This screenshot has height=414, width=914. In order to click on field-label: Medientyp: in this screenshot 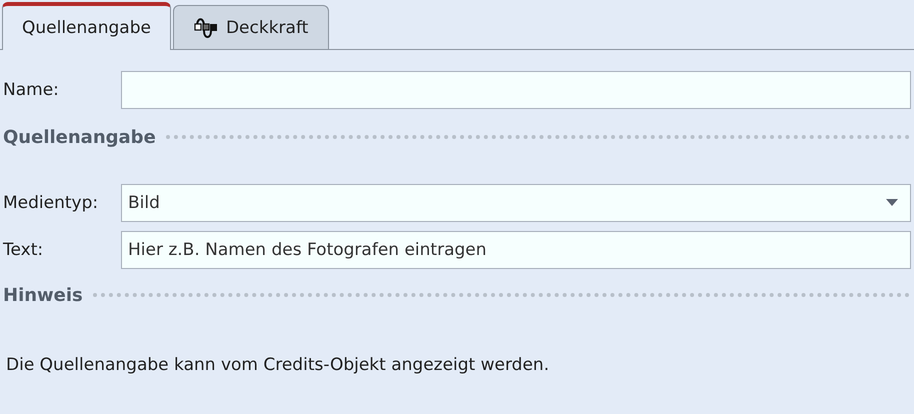, I will do `click(51, 202)`.